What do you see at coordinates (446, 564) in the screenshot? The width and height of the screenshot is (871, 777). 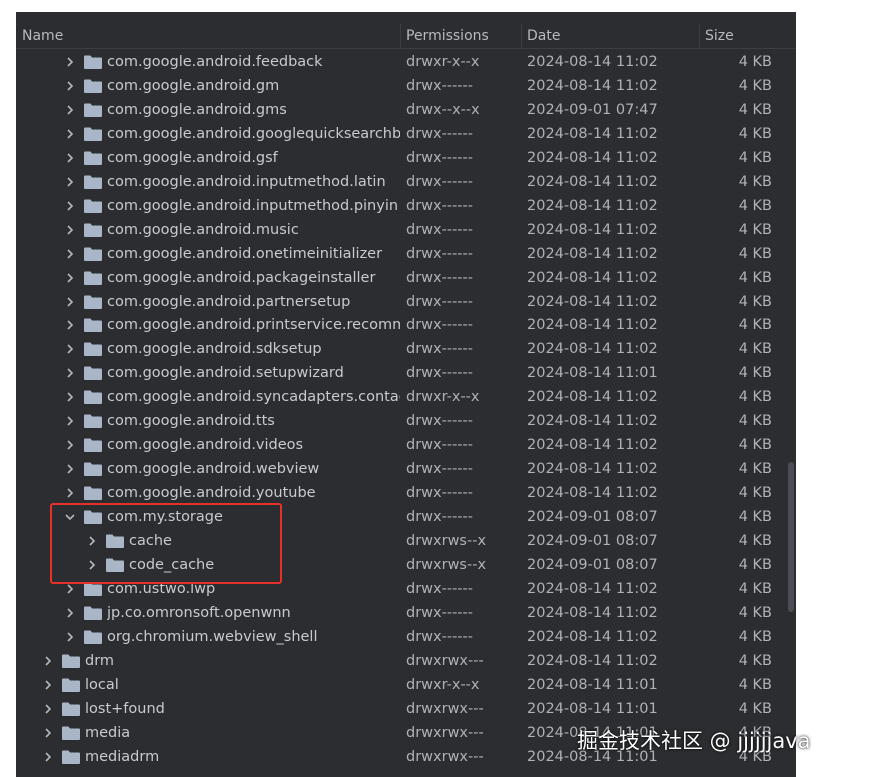 I see `file-permissions: drwxrws--x` at bounding box center [446, 564].